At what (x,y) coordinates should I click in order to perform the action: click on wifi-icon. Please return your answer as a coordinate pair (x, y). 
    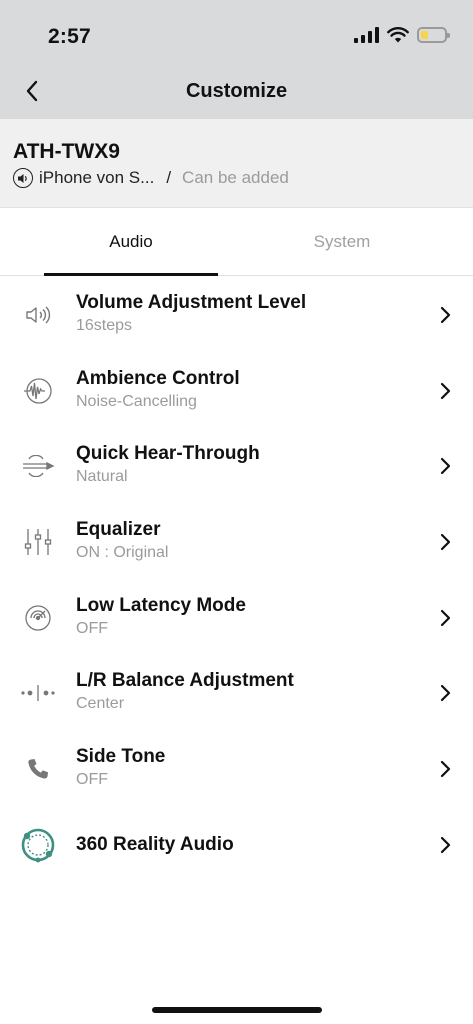
    Looking at the image, I should click on (398, 35).